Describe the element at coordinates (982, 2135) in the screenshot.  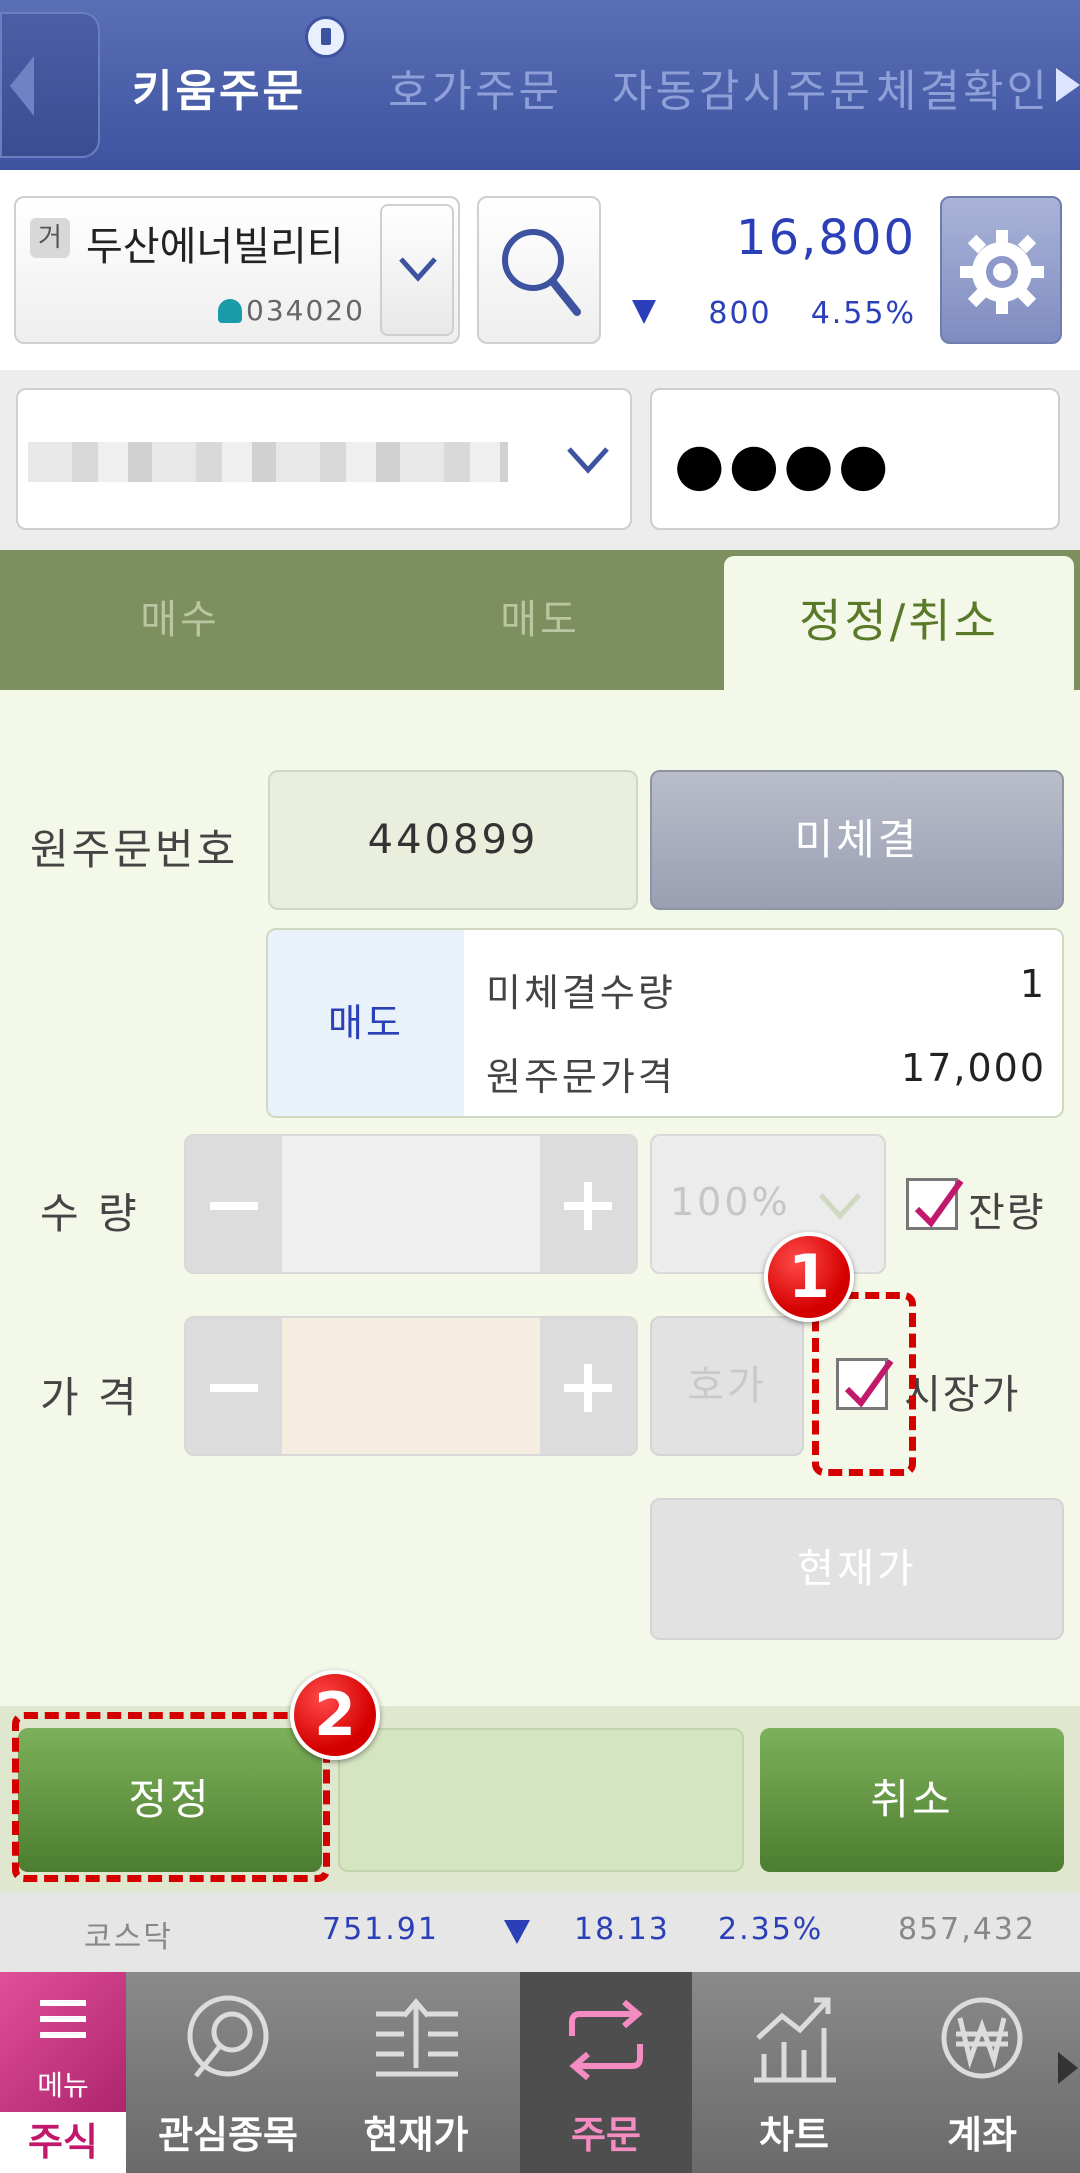
I see `nav-account-label: 계좌` at that location.